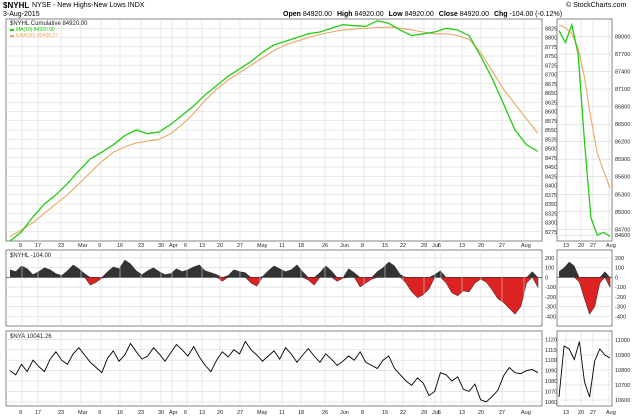 Image resolution: width=640 pixels, height=418 pixels. What do you see at coordinates (385, 413) in the screenshot?
I see `nya-xtick-19: 15` at bounding box center [385, 413].